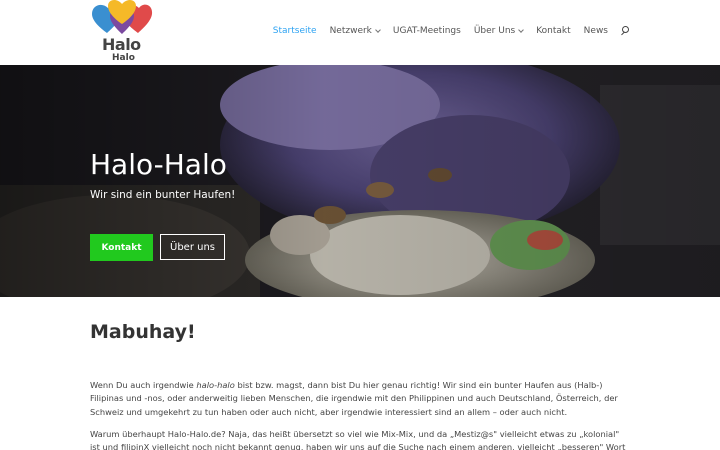 Image resolution: width=720 pixels, height=450 pixels. I want to click on logo-wordmark-small: Halo, so click(123, 58).